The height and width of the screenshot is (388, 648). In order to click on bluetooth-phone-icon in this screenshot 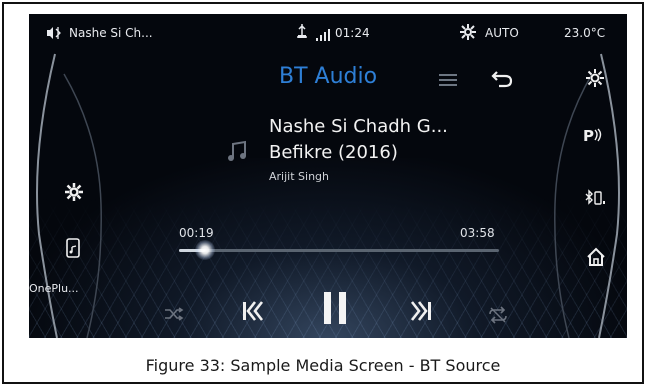, I will do `click(596, 200)`.